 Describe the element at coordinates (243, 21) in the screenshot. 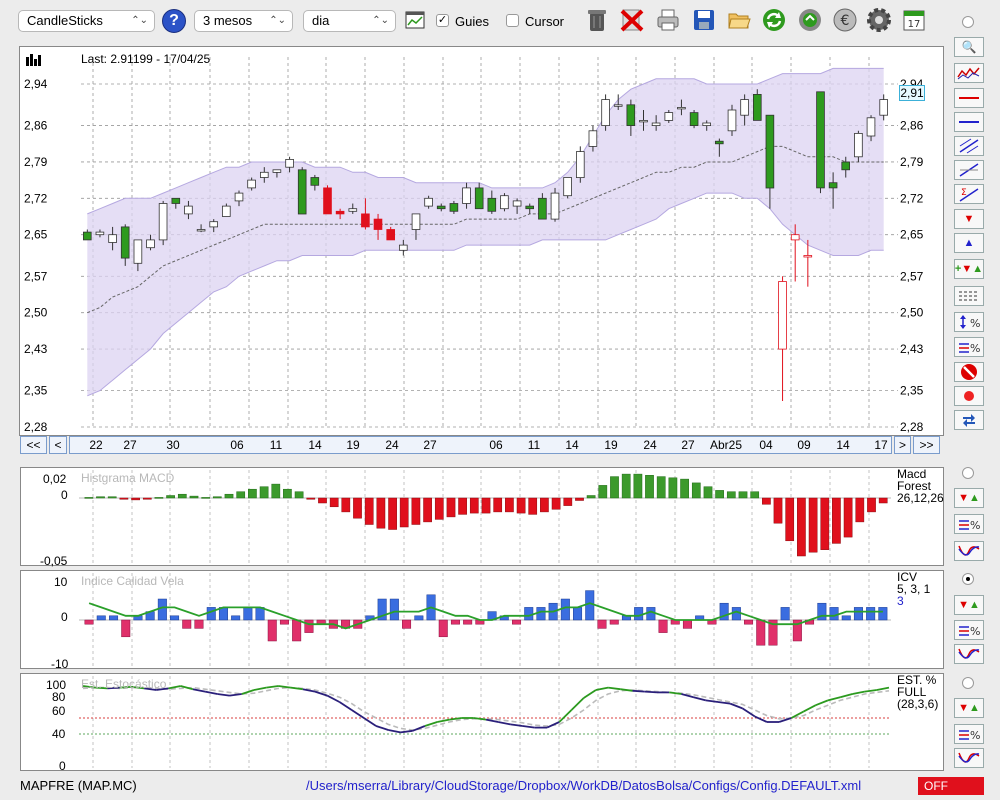

I see `period-select: 3 mesos ⌃⌄` at that location.